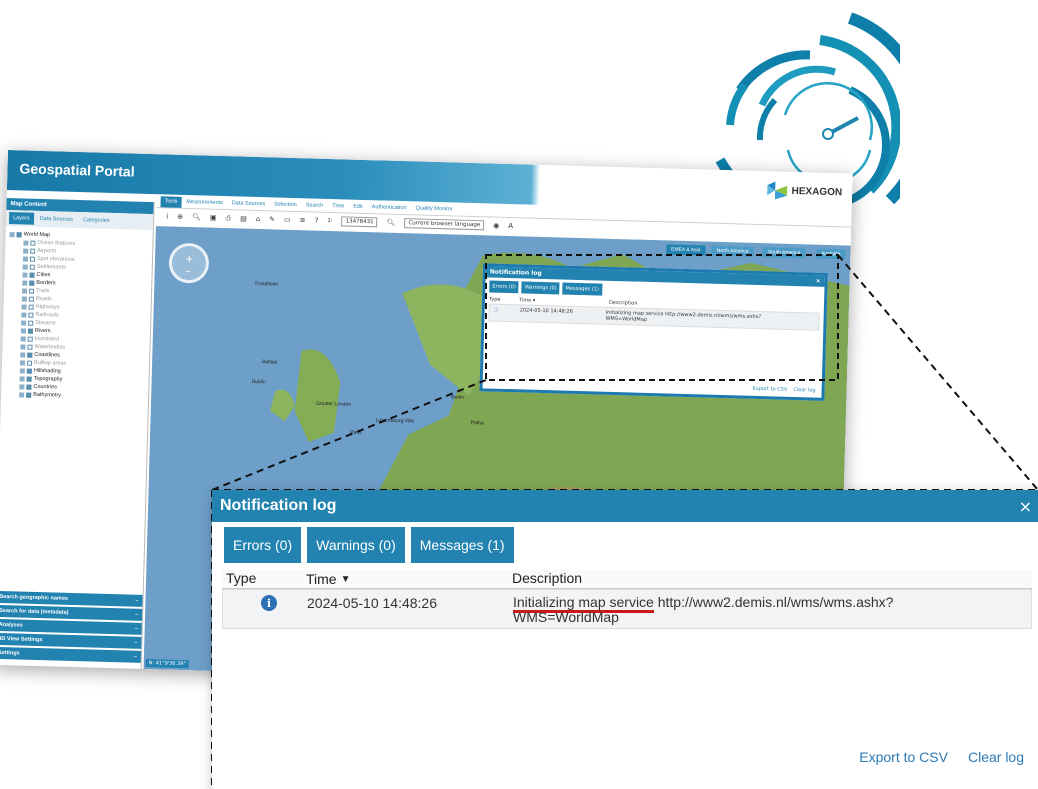 Image resolution: width=1038 pixels, height=789 pixels. Describe the element at coordinates (996, 757) in the screenshot. I see `clear-log-link: Clear log` at that location.